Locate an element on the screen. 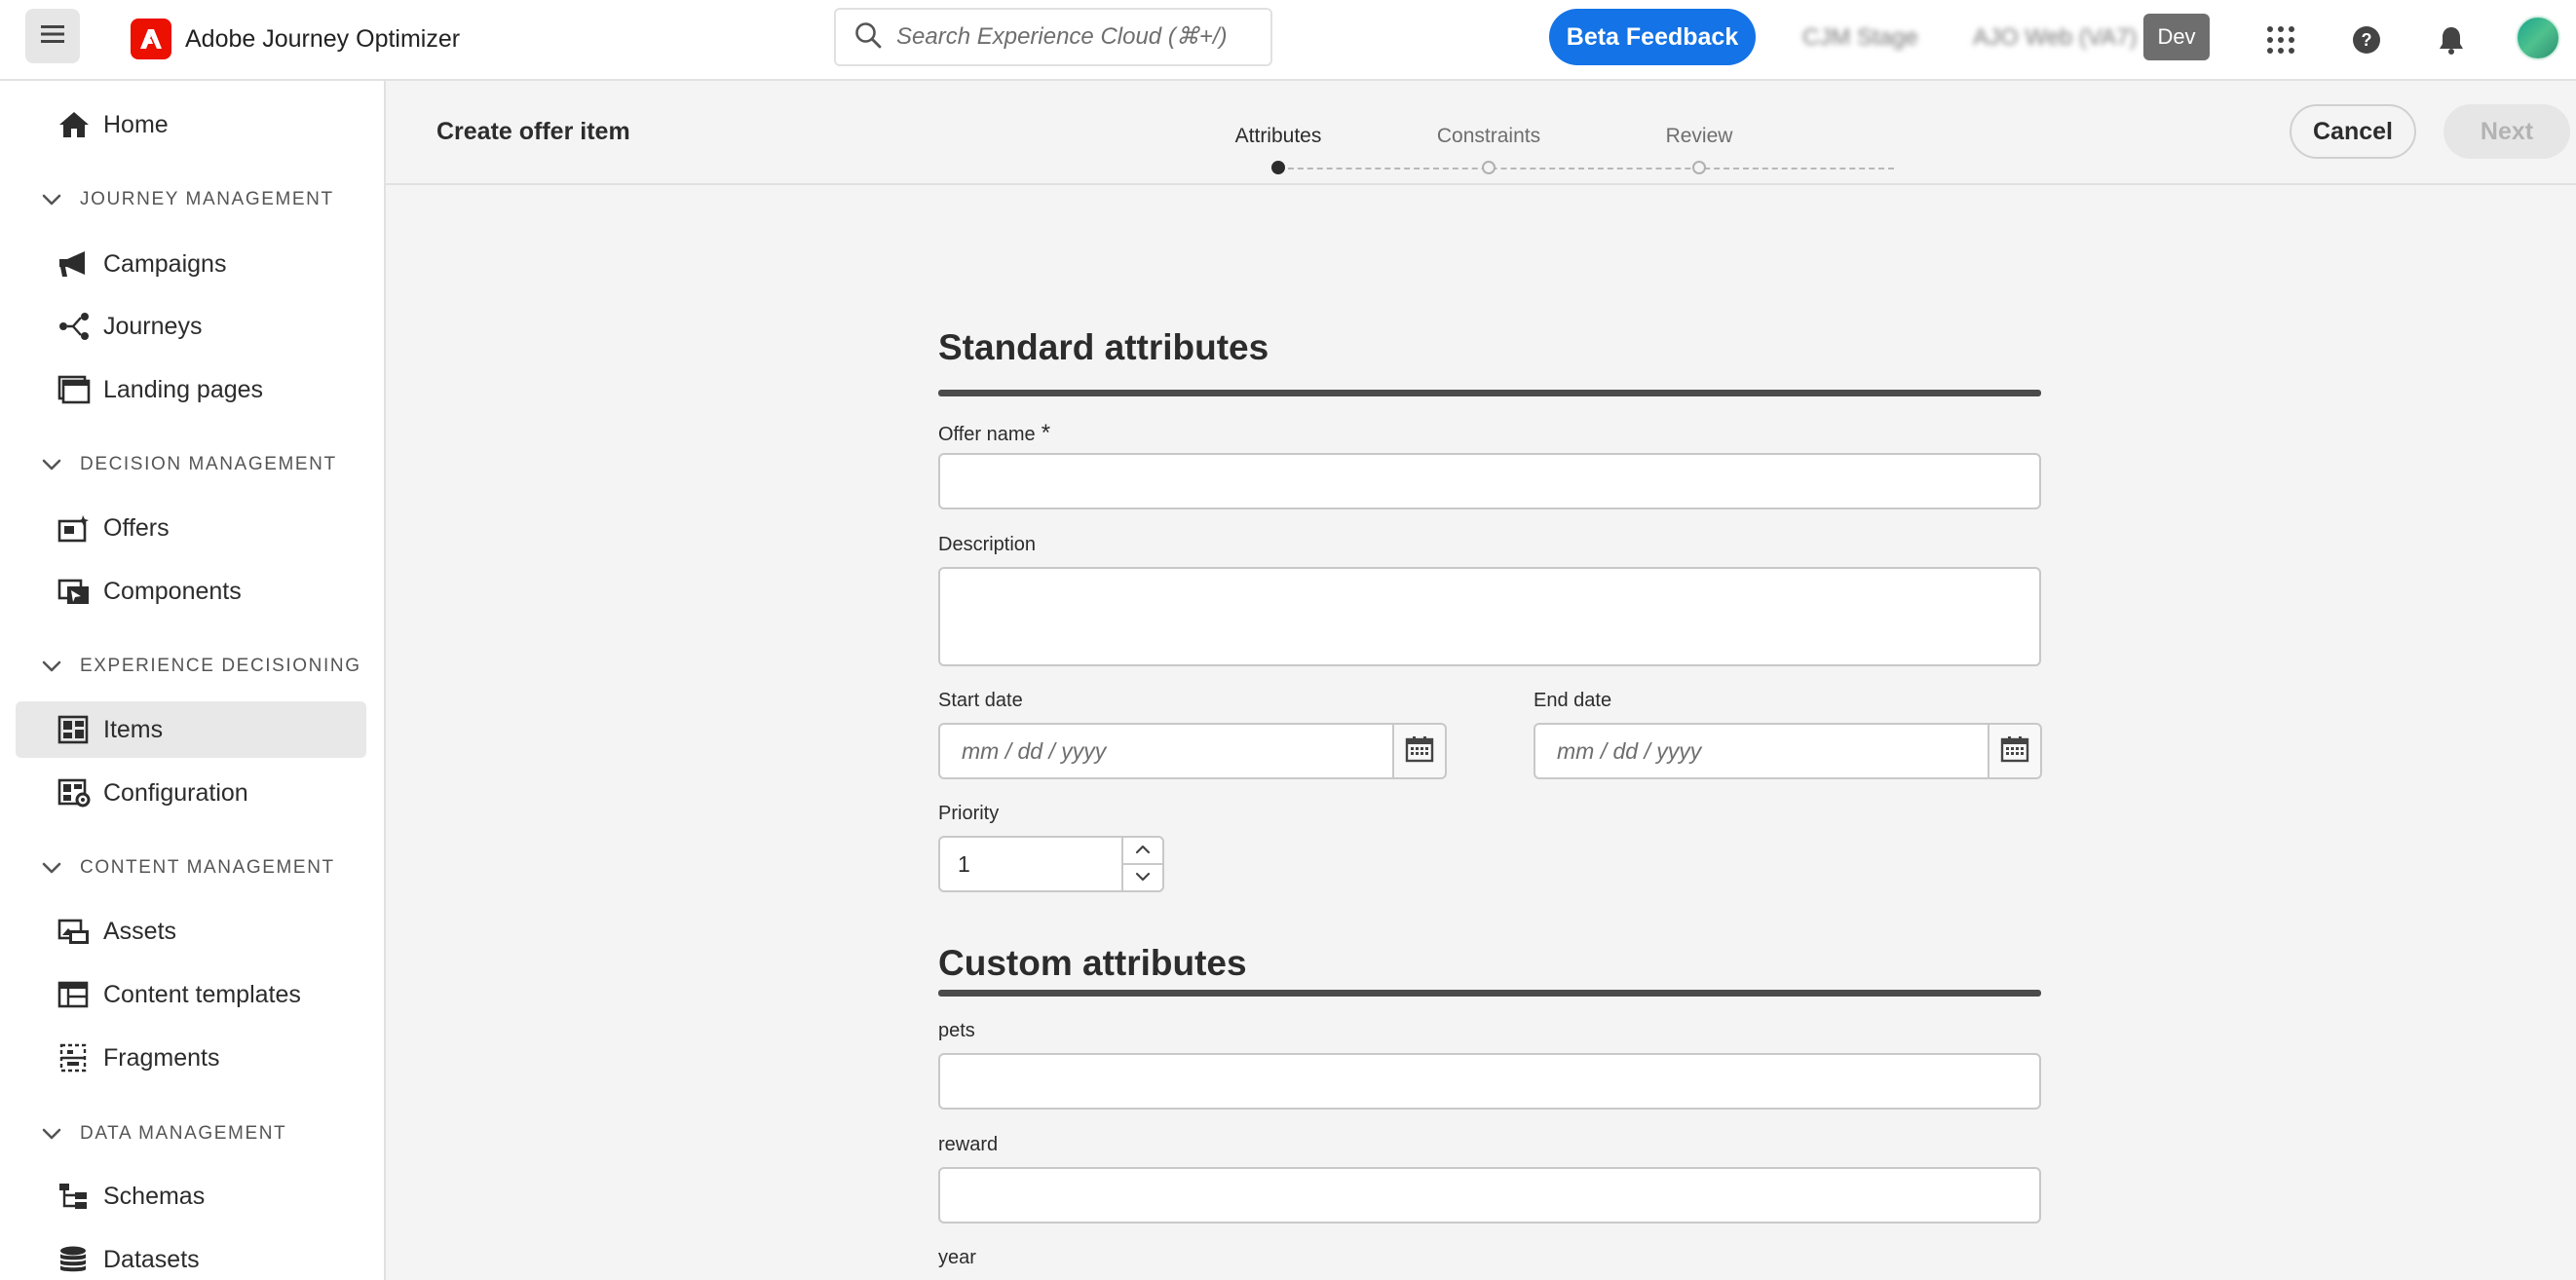 The image size is (2576, 1280). calendar-icon is located at coordinates (2015, 751).